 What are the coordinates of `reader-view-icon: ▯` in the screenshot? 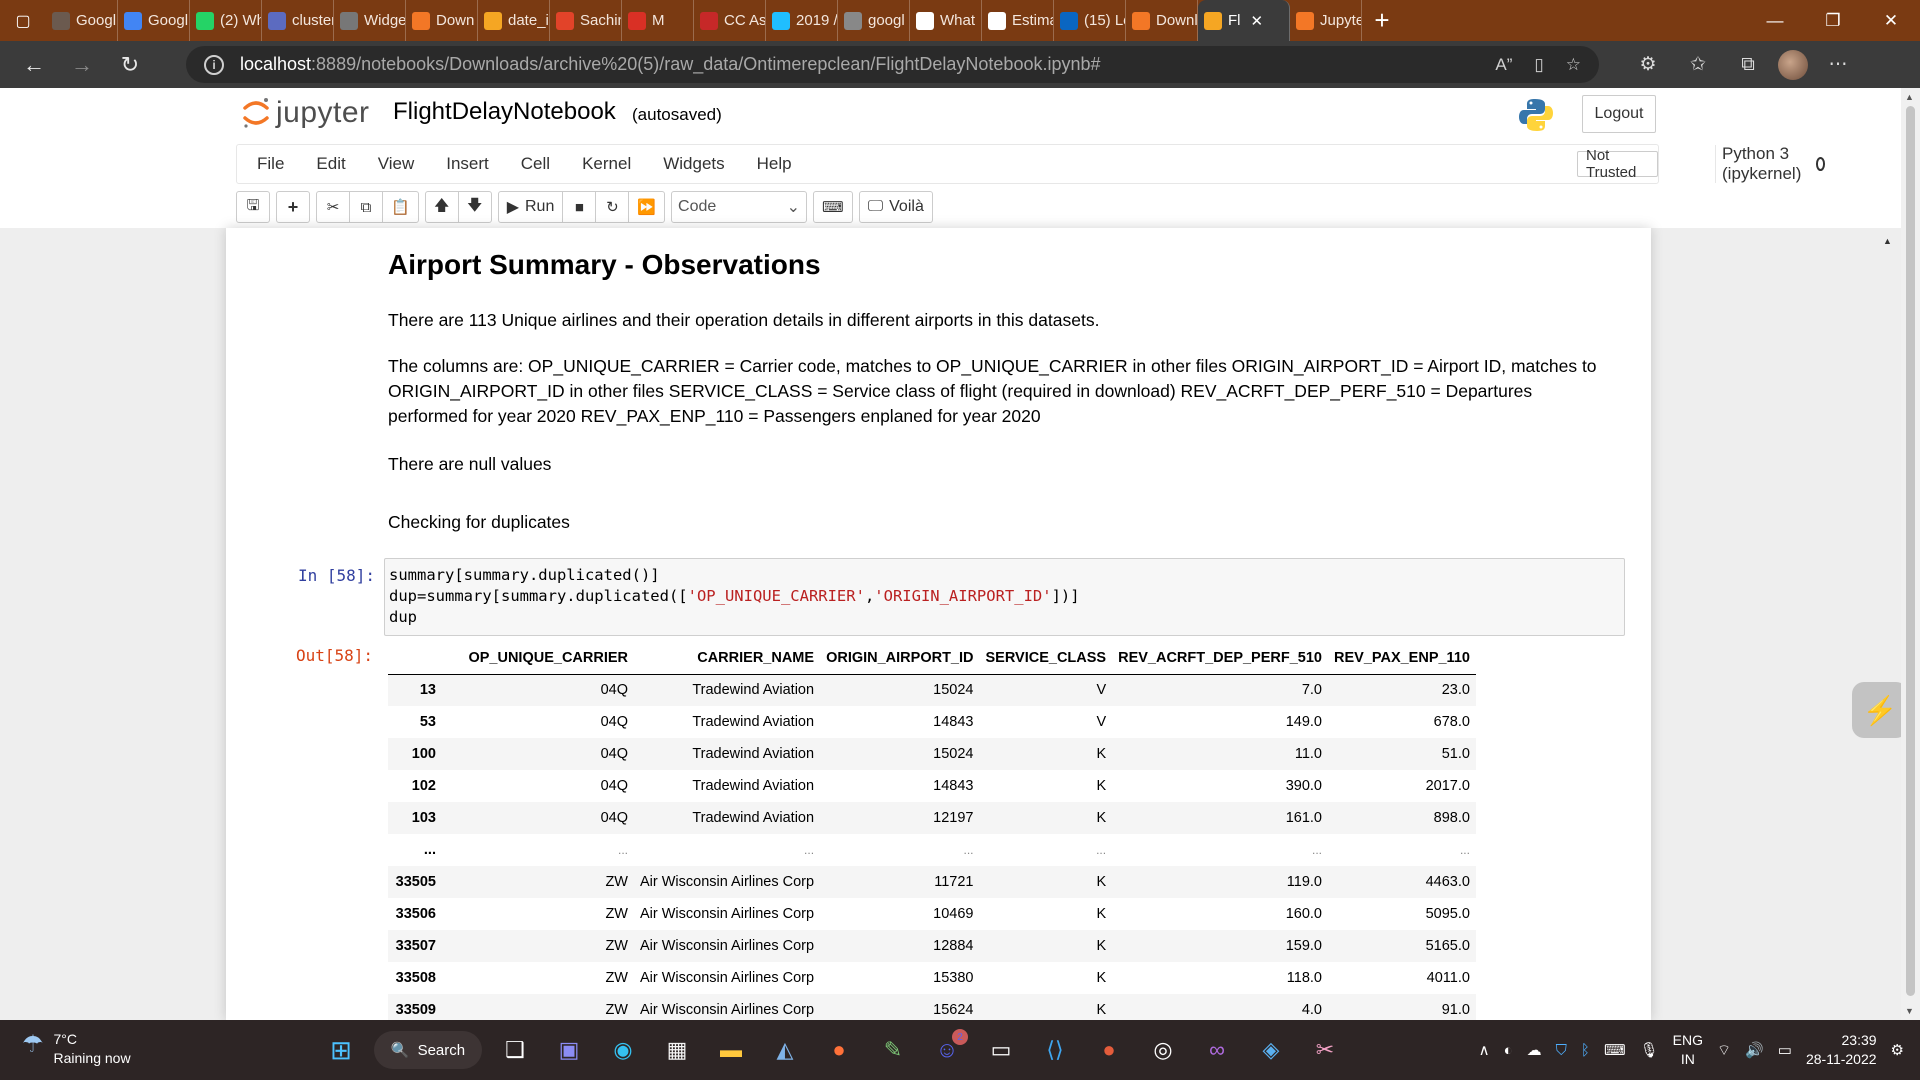 It's located at (1538, 65).